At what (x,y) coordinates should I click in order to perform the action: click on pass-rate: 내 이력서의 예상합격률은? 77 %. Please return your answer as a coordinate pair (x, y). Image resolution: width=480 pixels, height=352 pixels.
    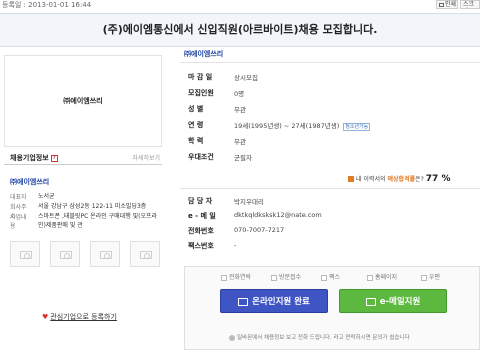
    Looking at the image, I should click on (414, 180).